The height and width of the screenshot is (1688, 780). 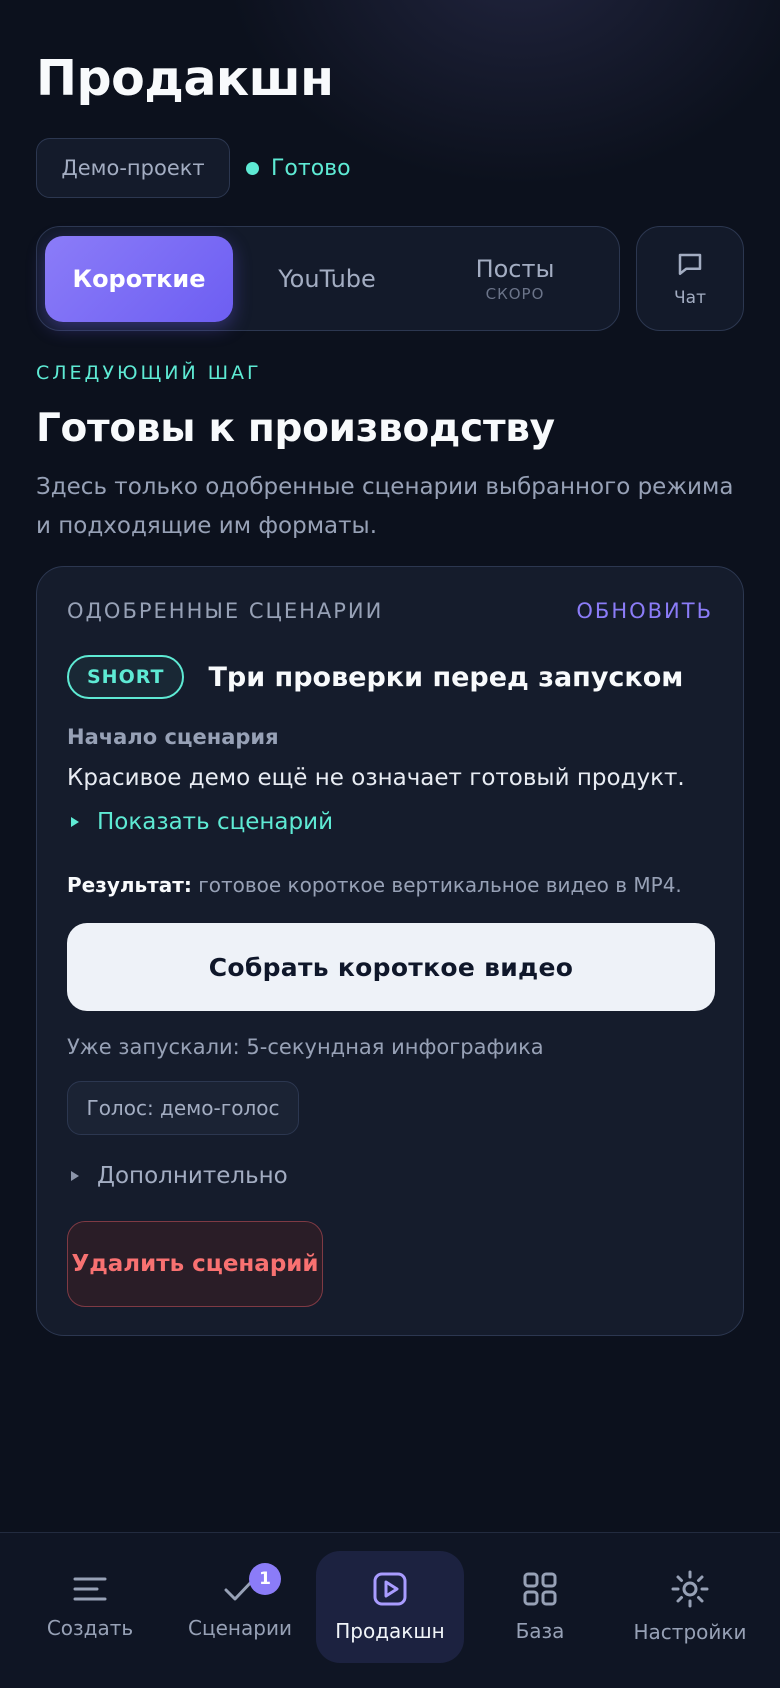 I want to click on lines-icon, so click(x=90, y=1589).